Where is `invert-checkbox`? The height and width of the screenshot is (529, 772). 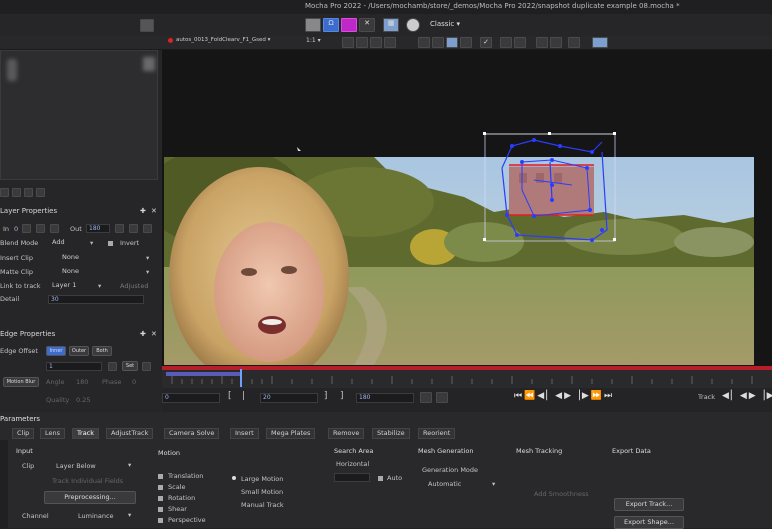 invert-checkbox is located at coordinates (110, 243).